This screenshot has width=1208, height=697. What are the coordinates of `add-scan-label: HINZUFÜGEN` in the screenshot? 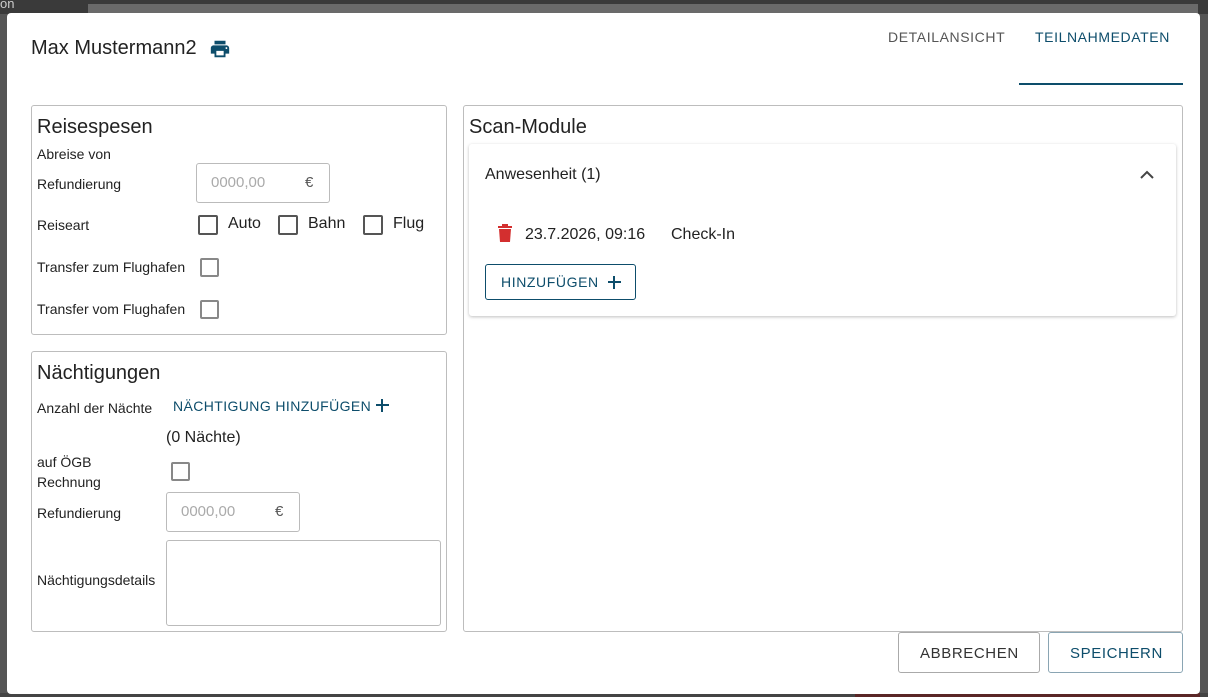 It's located at (550, 282).